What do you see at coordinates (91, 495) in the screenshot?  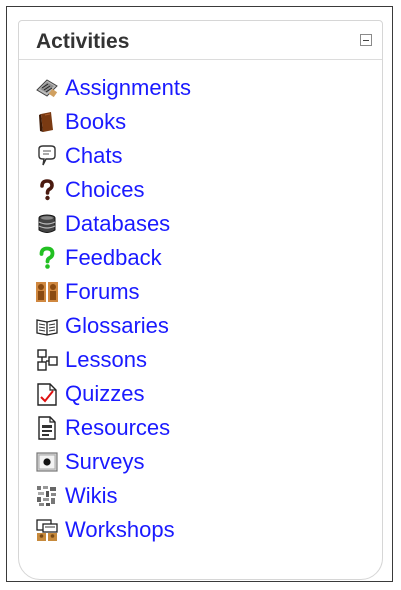 I see `activity-label: Wikis` at bounding box center [91, 495].